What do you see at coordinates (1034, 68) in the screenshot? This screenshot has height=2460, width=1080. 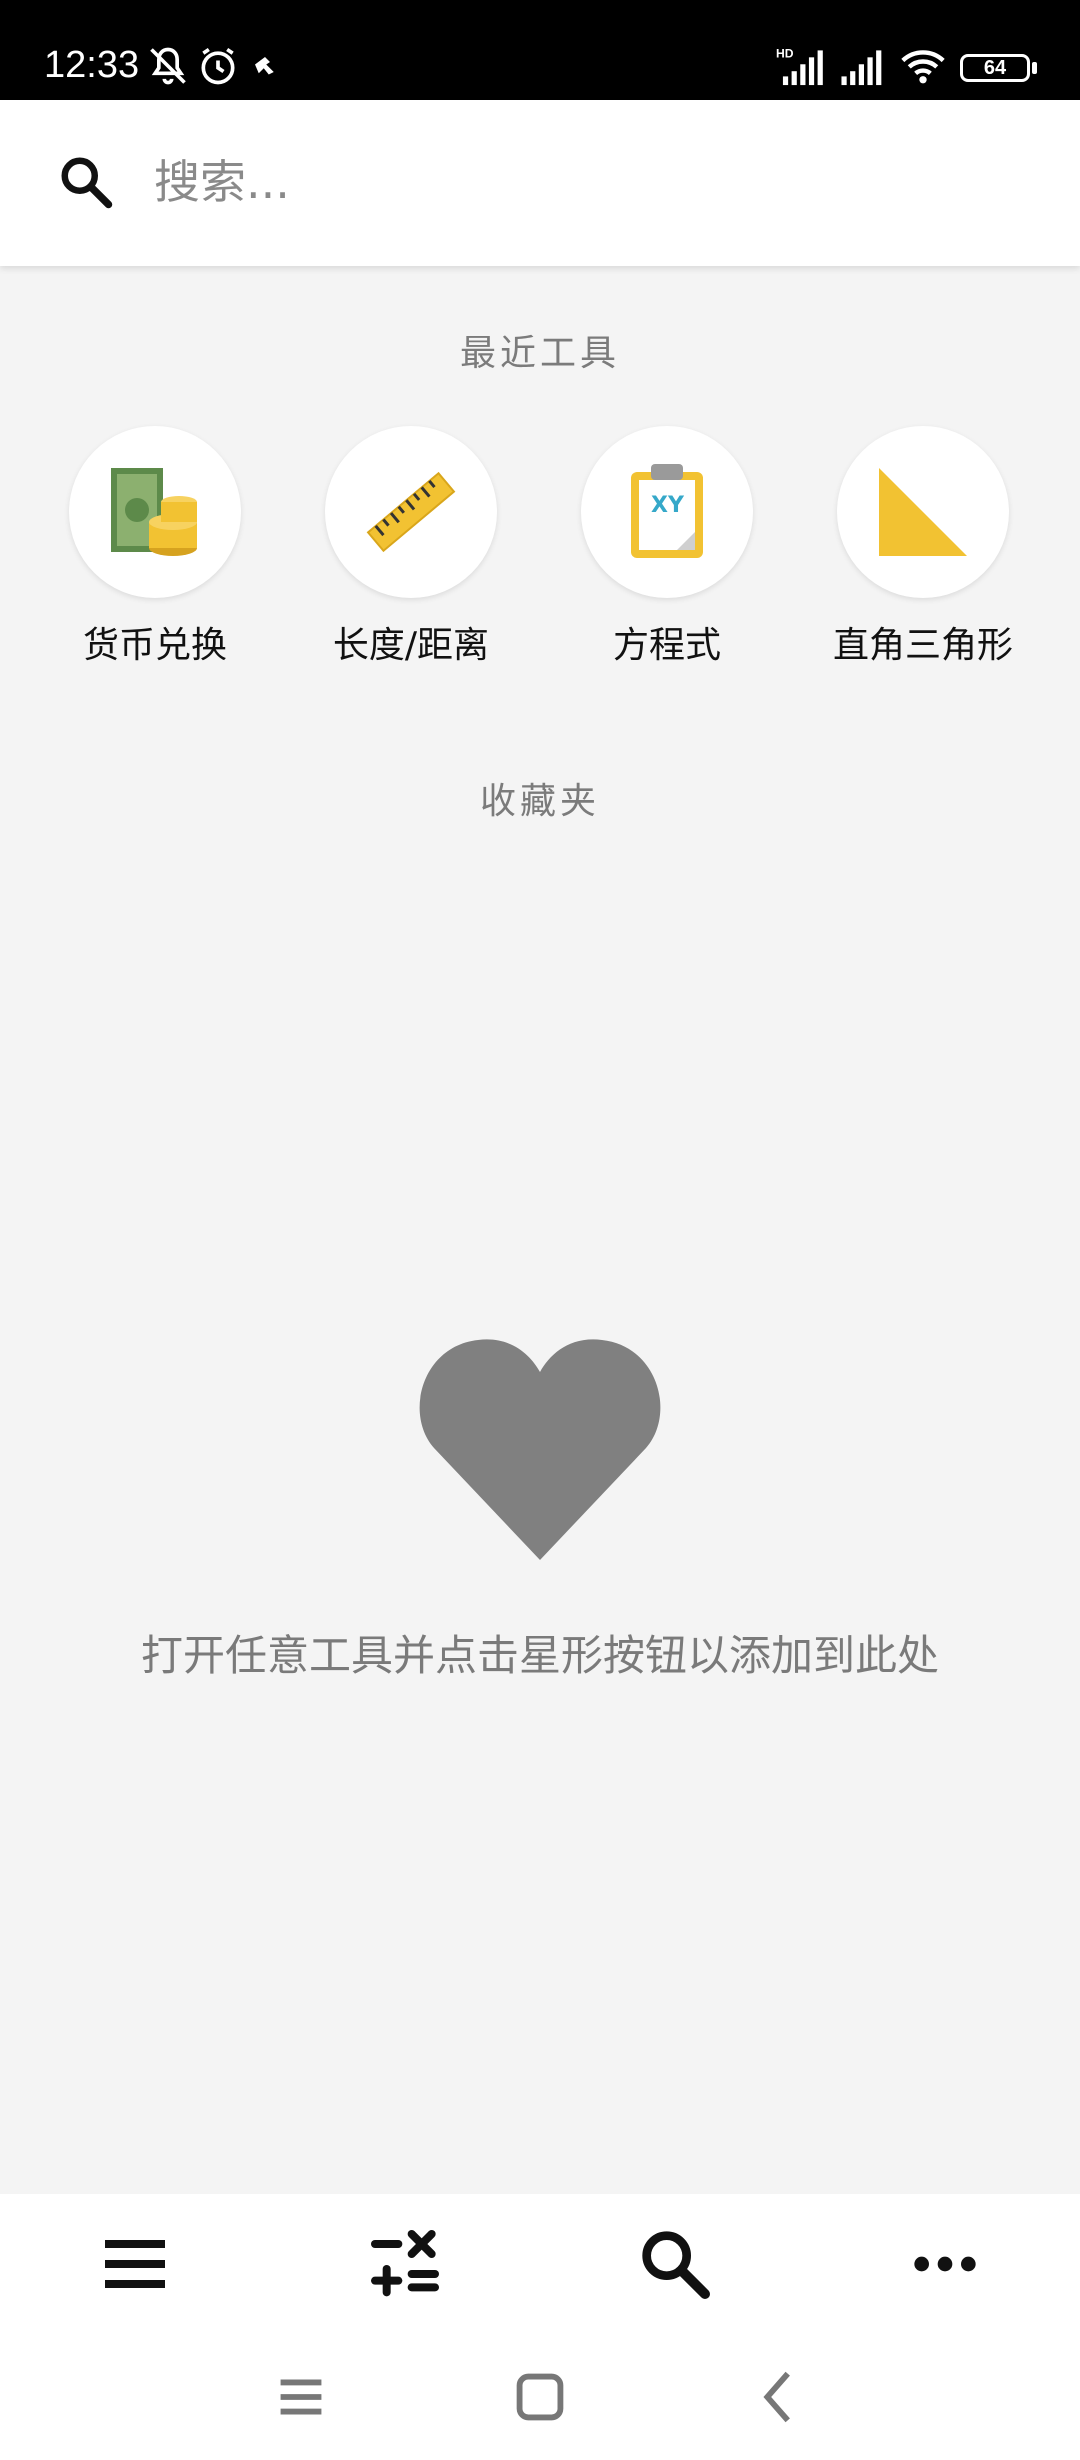 I see `battery-tip` at bounding box center [1034, 68].